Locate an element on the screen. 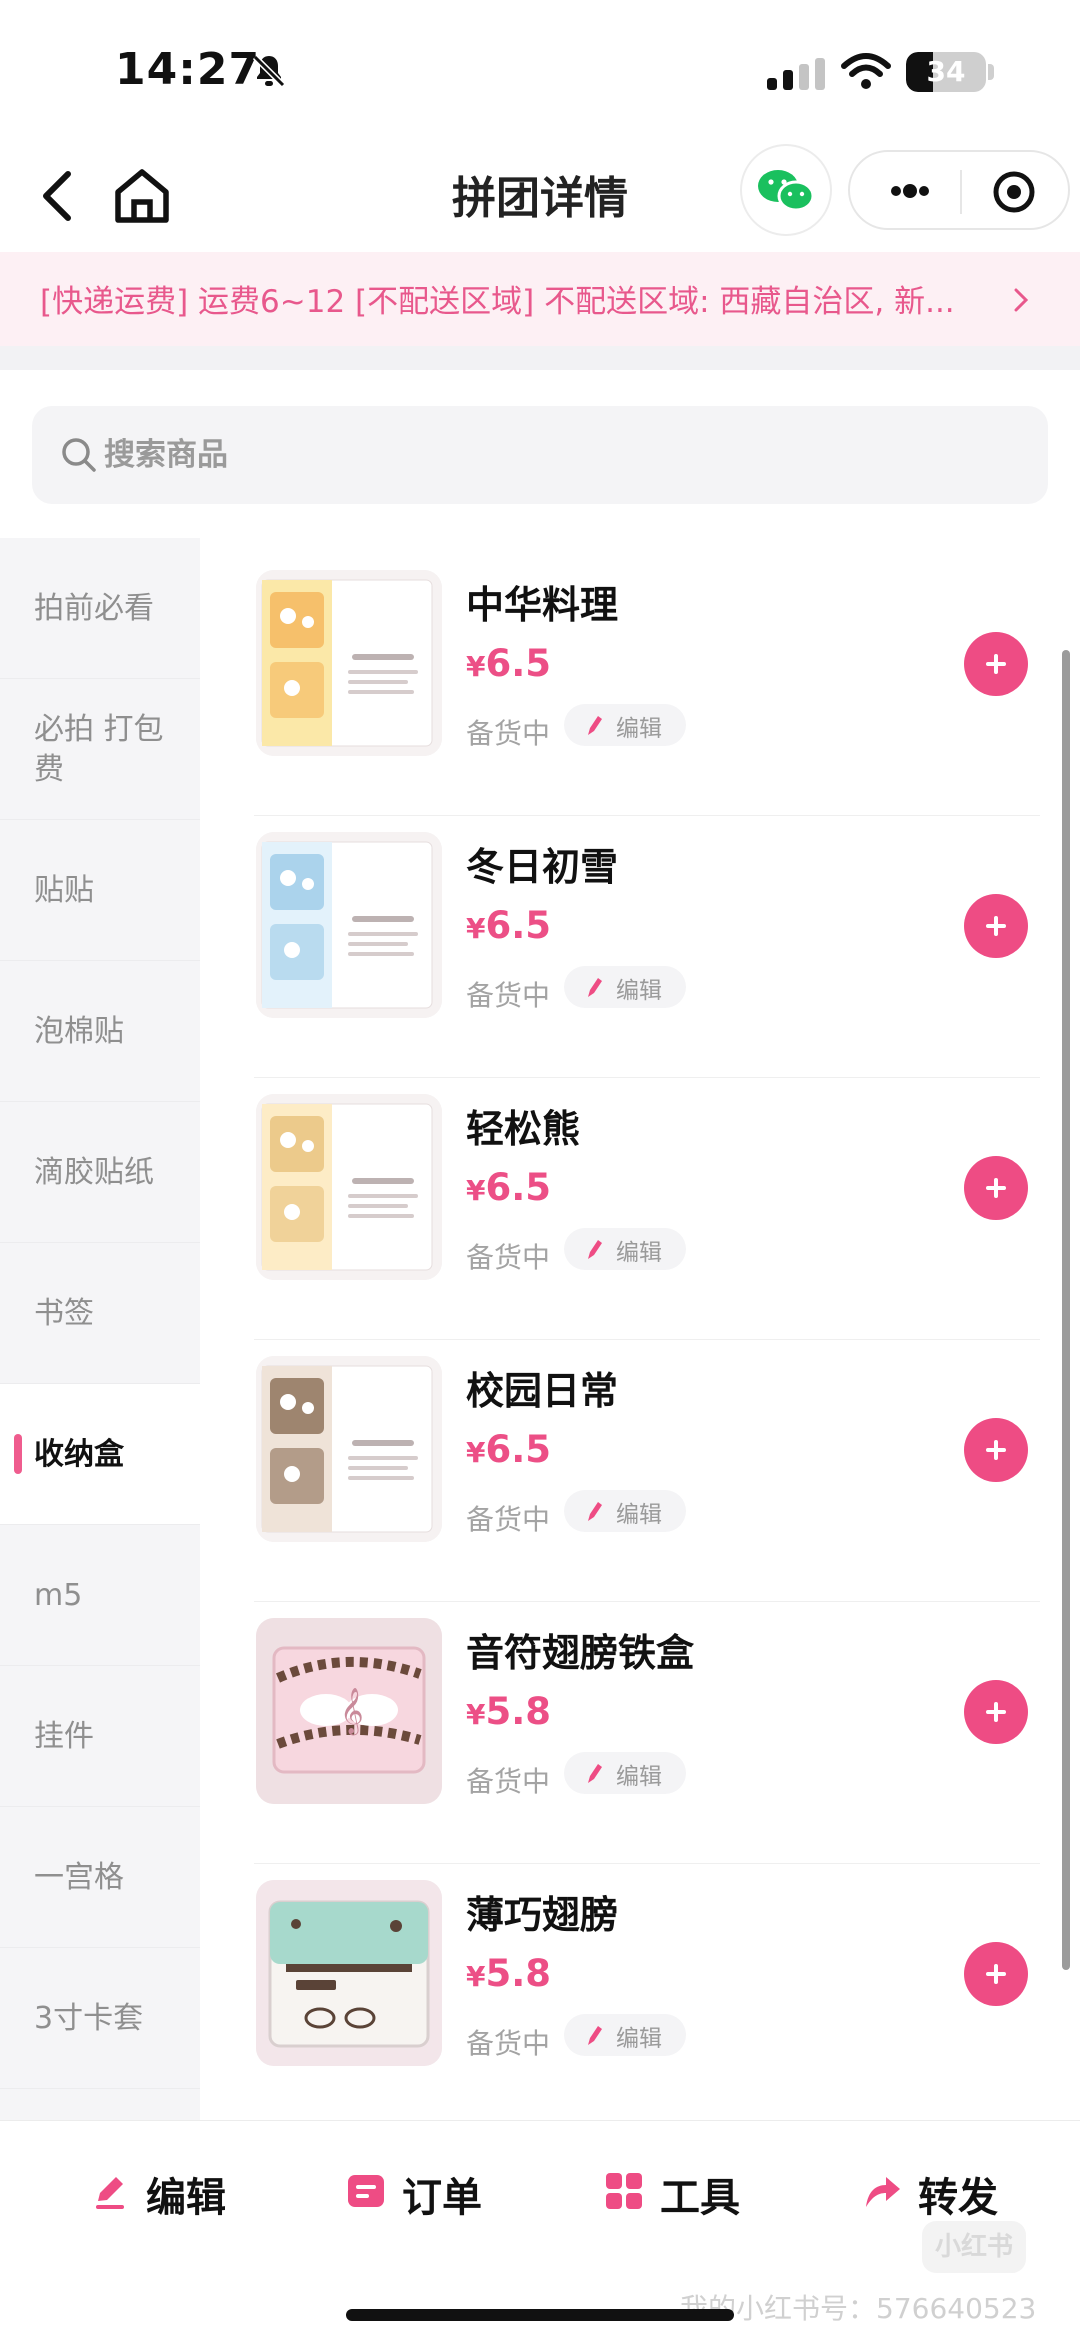 The height and width of the screenshot is (2341, 1080). nav-bar: 拼团详情 is located at coordinates (540, 196).